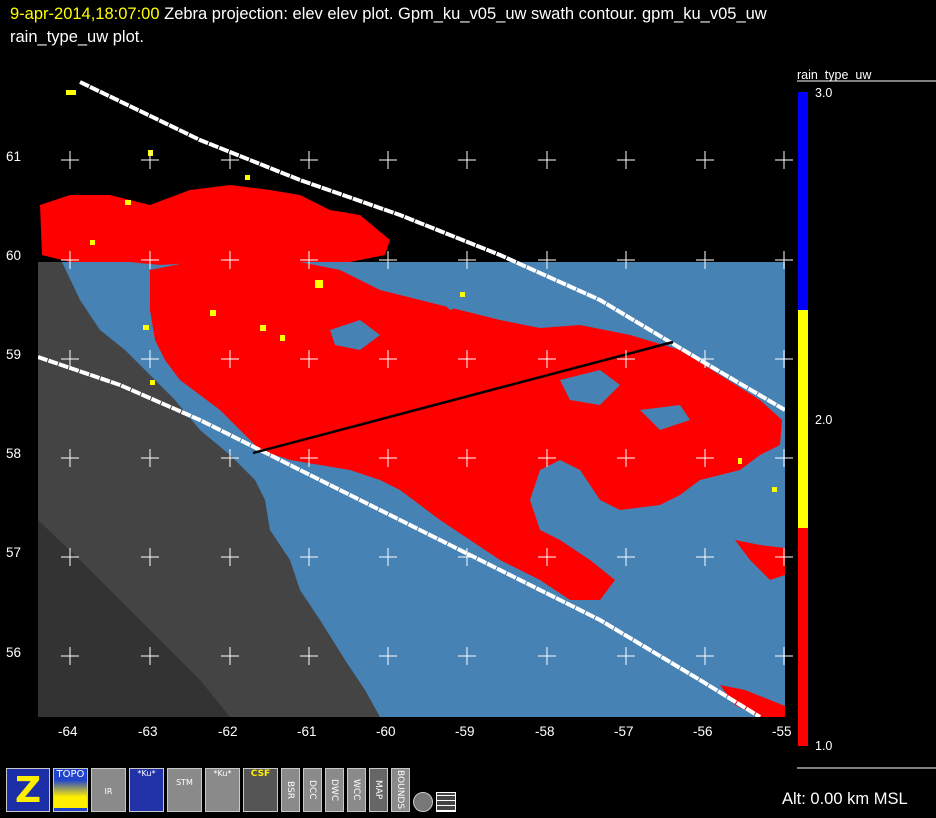 The height and width of the screenshot is (818, 936). What do you see at coordinates (260, 790) in the screenshot?
I see `csf-gpm-icon: CSF` at bounding box center [260, 790].